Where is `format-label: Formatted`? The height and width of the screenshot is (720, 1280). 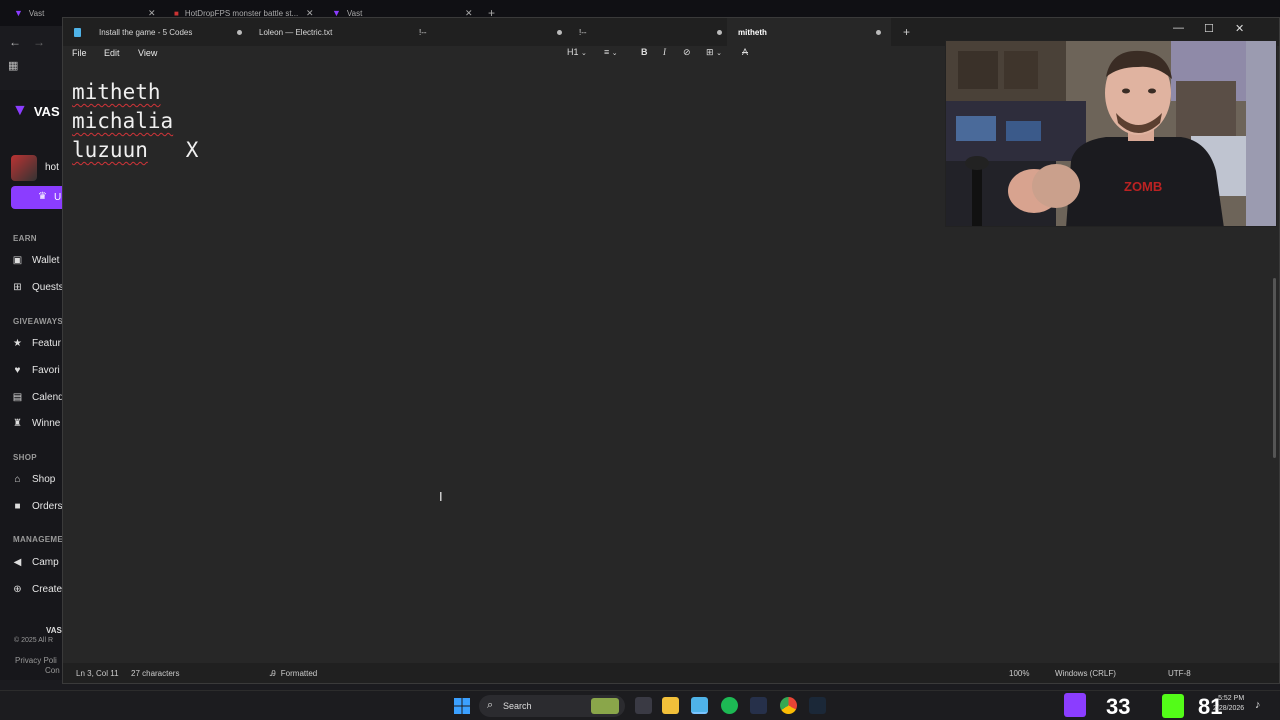
format-label: Formatted is located at coordinates (299, 673).